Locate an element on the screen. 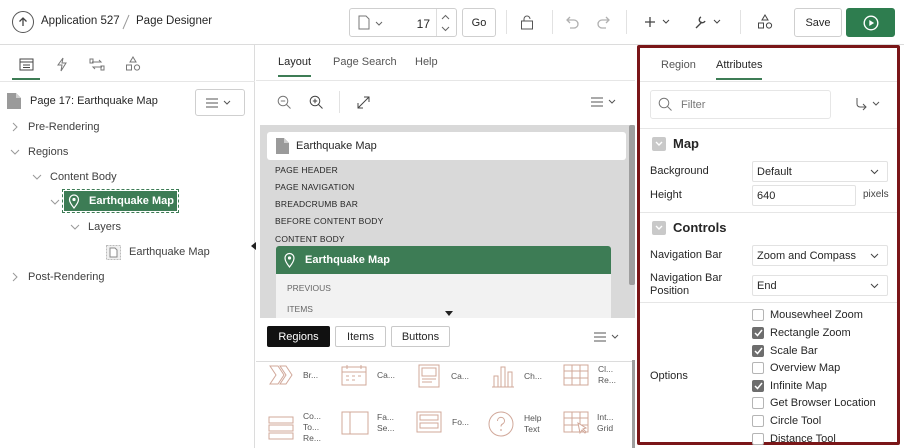 The height and width of the screenshot is (448, 904). tree-menu-button is located at coordinates (220, 102).